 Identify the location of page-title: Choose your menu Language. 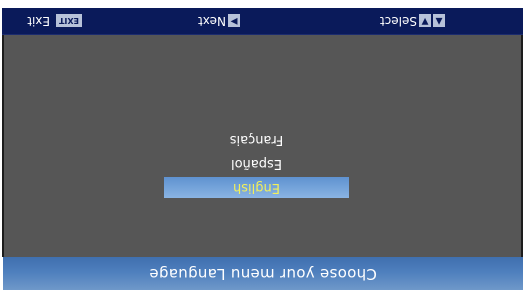
(263, 274).